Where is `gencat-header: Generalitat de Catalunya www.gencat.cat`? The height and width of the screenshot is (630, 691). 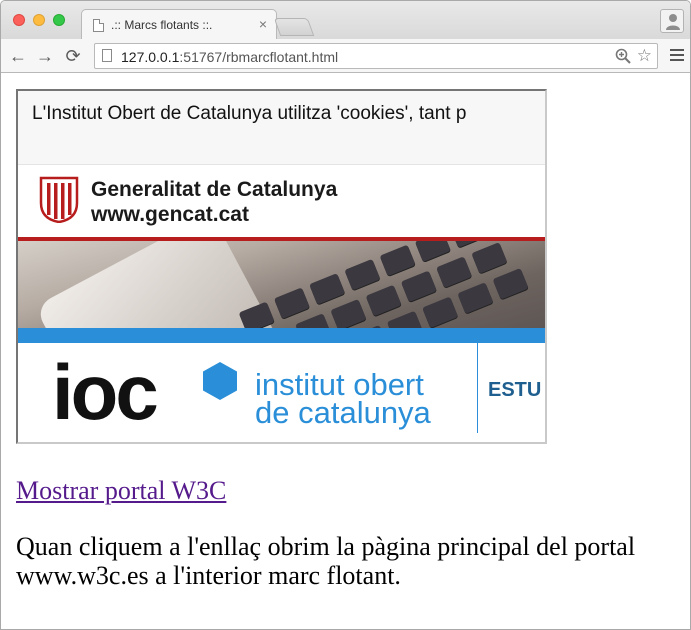 gencat-header: Generalitat de Catalunya www.gencat.cat is located at coordinates (281, 201).